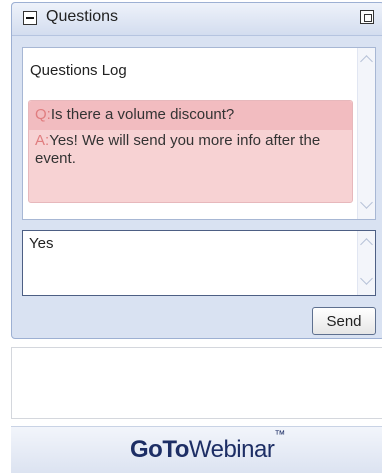 The image size is (382, 473). Describe the element at coordinates (142, 114) in the screenshot. I see `question-text: Is there a volume discount?` at that location.